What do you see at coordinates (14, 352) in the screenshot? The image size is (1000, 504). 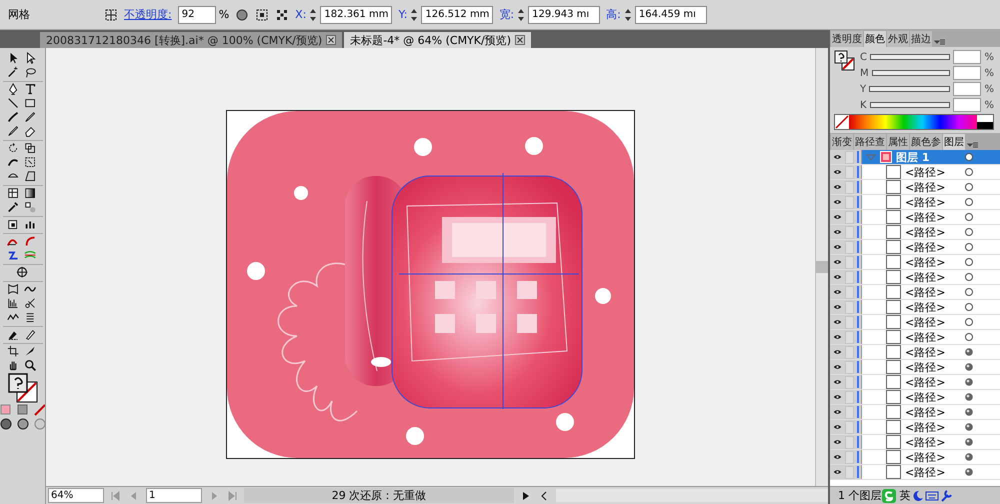 I see `artboard-tool-icon` at bounding box center [14, 352].